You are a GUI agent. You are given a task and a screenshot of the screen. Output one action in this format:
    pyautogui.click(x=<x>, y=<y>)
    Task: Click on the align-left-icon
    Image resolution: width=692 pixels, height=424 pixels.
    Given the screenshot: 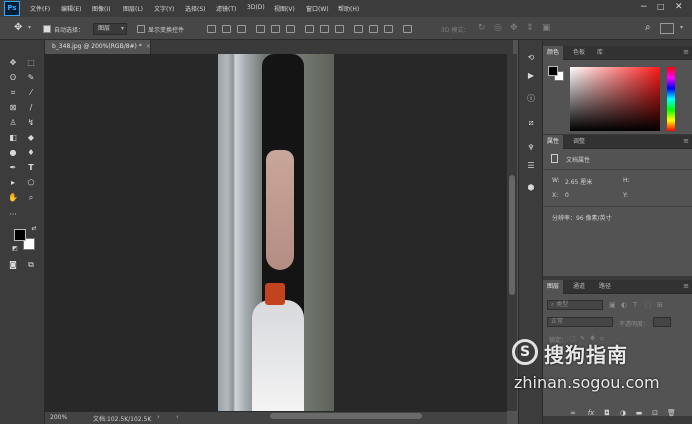 What is the action you would take?
    pyautogui.click(x=260, y=29)
    